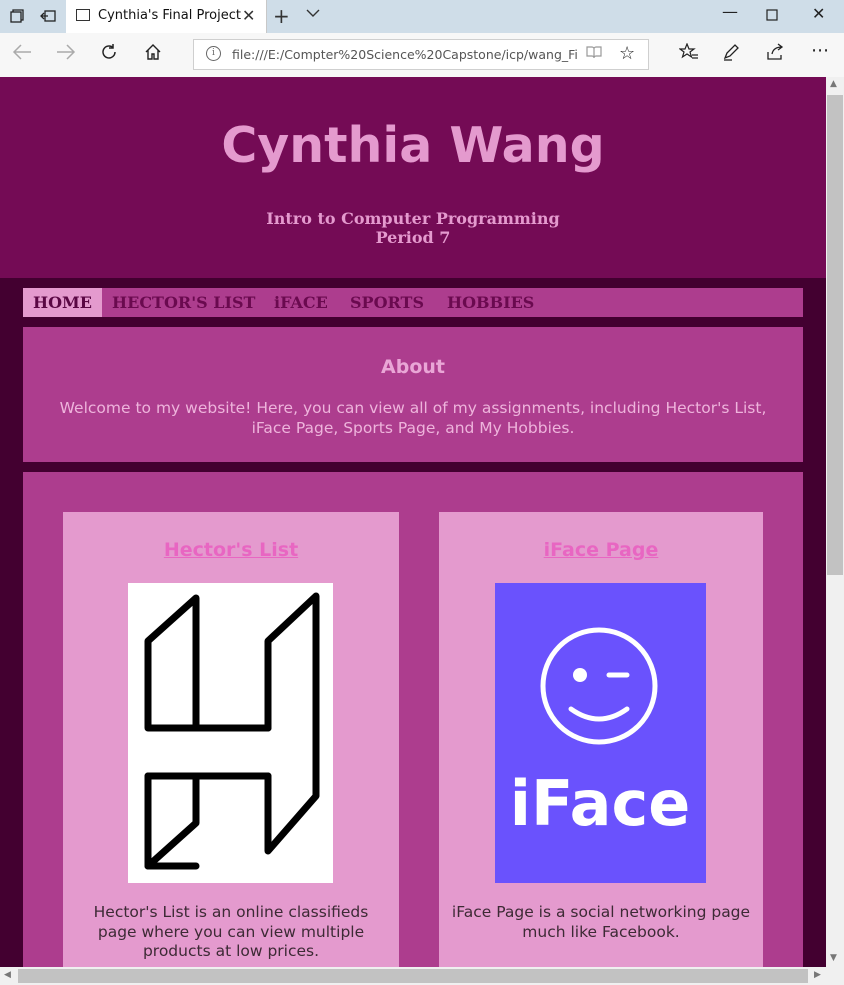 Image resolution: width=844 pixels, height=985 pixels. I want to click on maximize-icon, so click(772, 15).